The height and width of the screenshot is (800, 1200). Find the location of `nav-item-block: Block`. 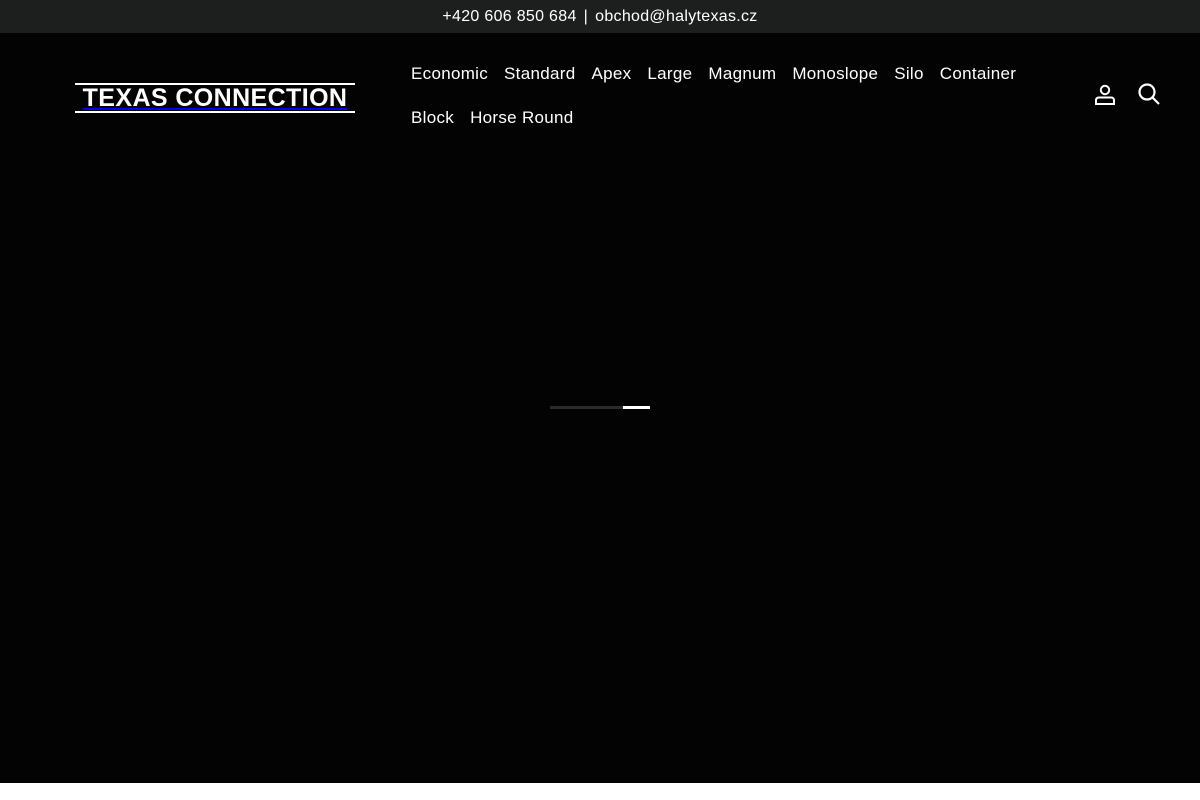

nav-item-block: Block is located at coordinates (432, 118).